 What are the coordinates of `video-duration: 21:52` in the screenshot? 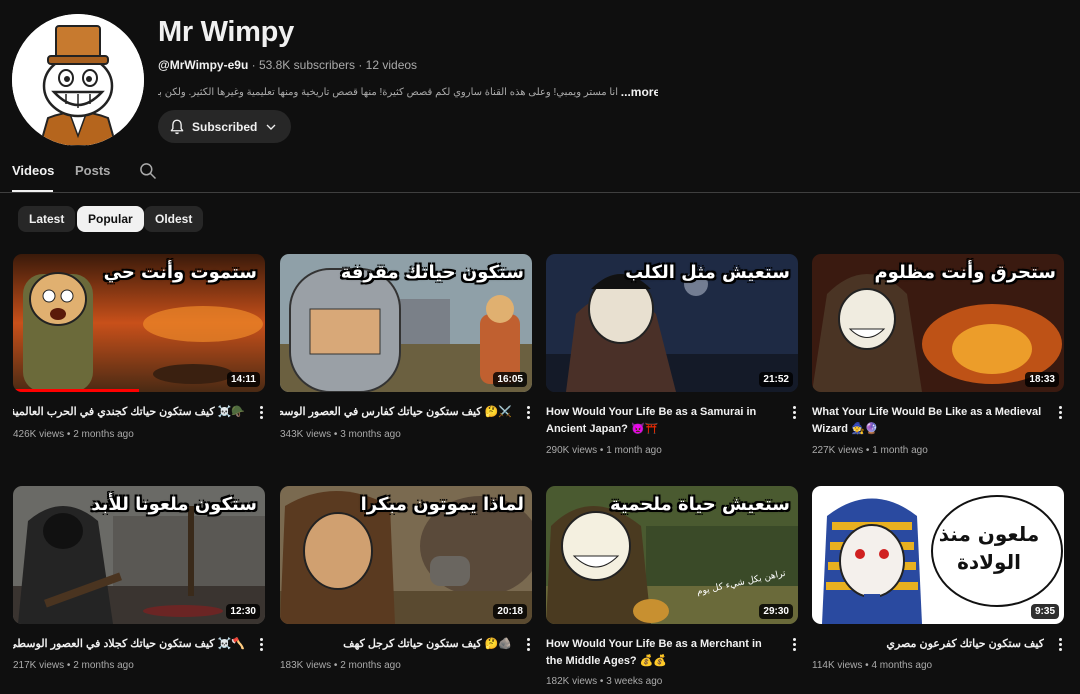 It's located at (776, 379).